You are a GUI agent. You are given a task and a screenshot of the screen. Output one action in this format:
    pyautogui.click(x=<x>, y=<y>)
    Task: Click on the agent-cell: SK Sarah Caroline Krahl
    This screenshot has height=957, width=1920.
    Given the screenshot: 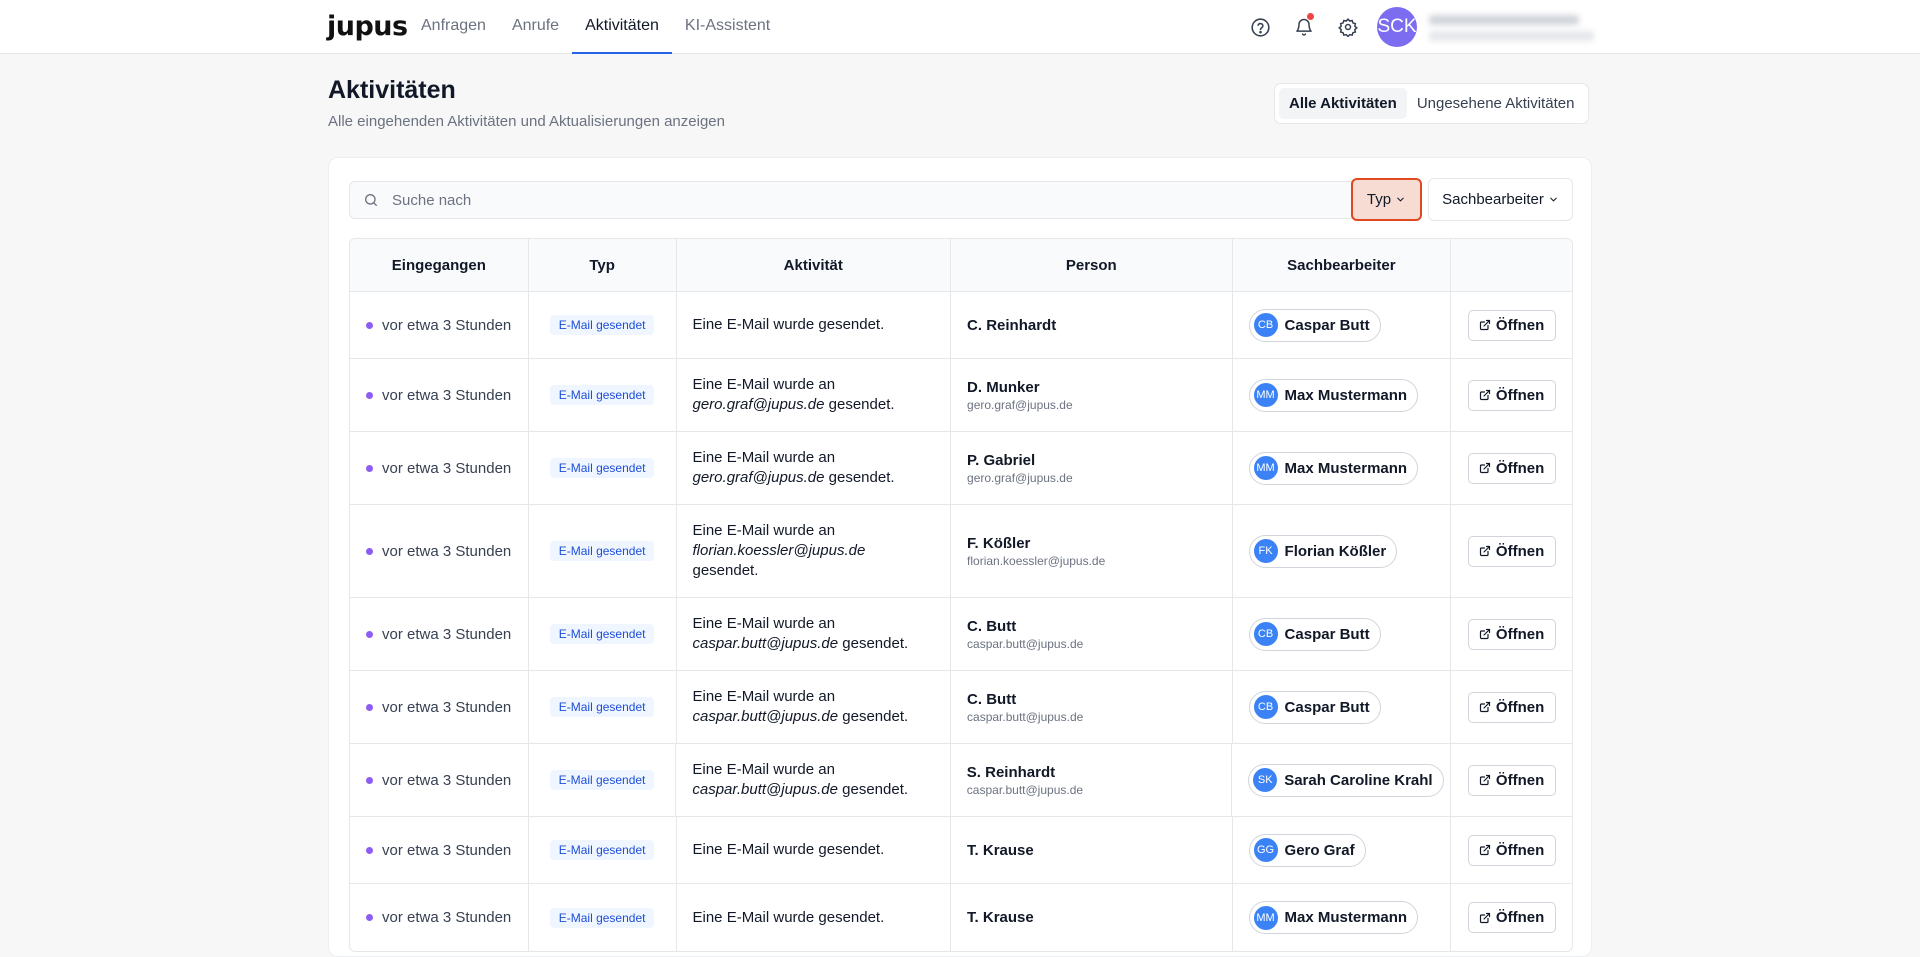 What is the action you would take?
    pyautogui.click(x=1342, y=780)
    